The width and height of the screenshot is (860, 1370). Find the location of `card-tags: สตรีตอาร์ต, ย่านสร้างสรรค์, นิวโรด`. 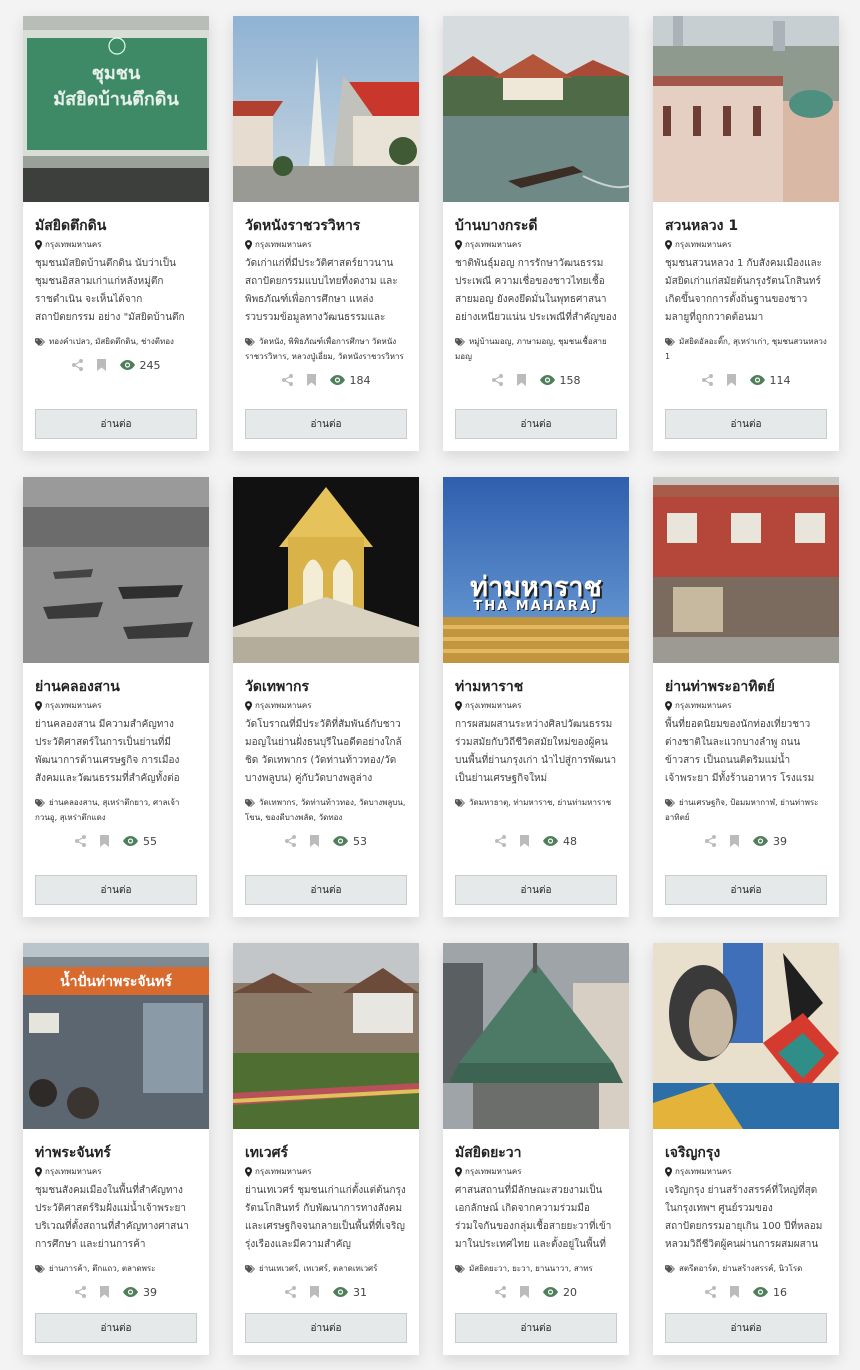

card-tags: สตรีตอาร์ต, ย่านสร้างสรรค์, นิวโรด is located at coordinates (746, 1268).